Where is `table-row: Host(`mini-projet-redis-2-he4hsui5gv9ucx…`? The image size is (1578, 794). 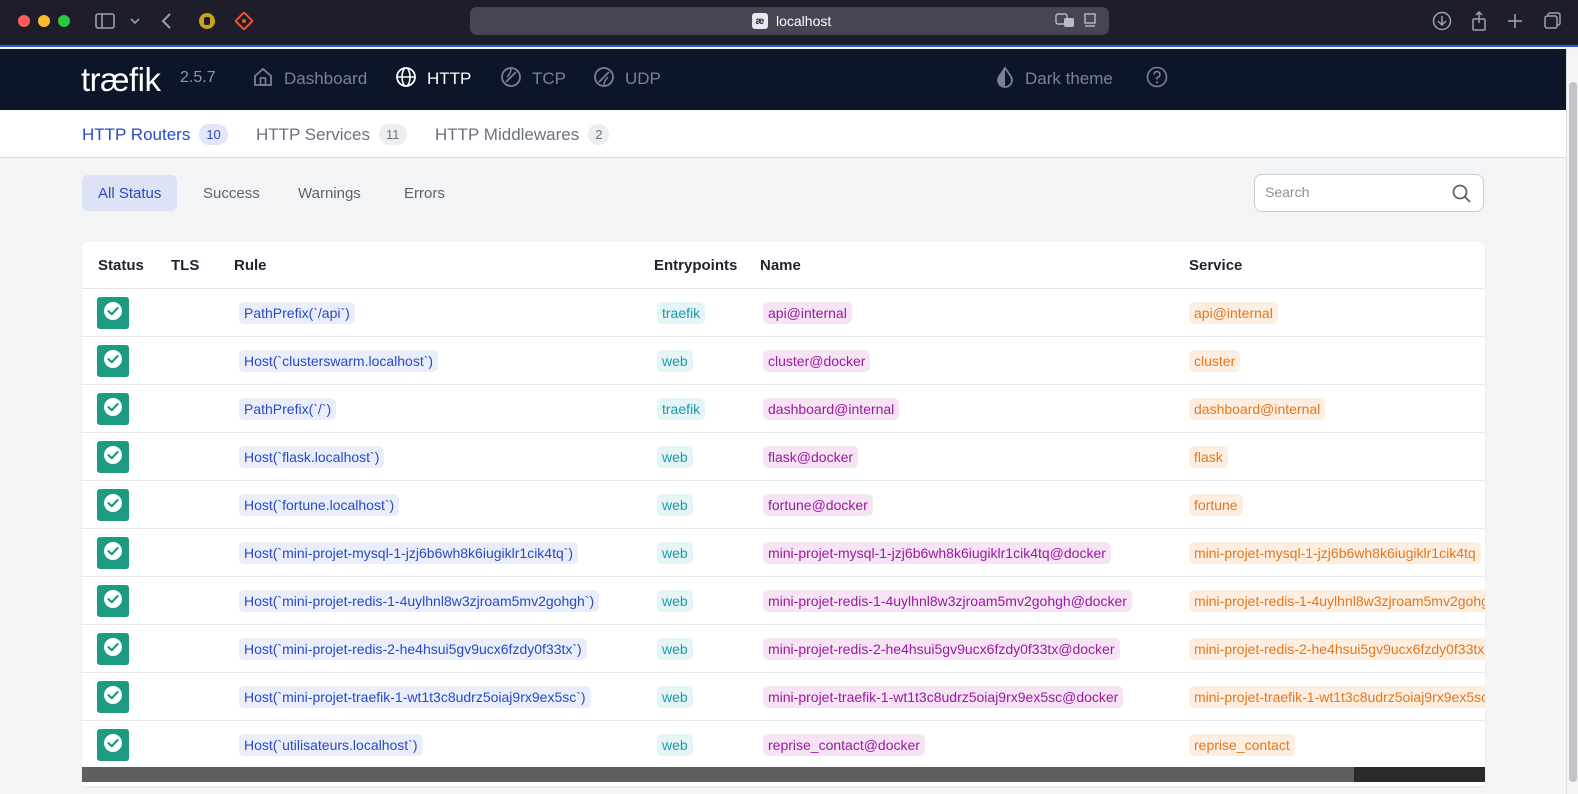
table-row: Host(`mini-projet-redis-2-he4hsui5gv9ucx… is located at coordinates (783, 649).